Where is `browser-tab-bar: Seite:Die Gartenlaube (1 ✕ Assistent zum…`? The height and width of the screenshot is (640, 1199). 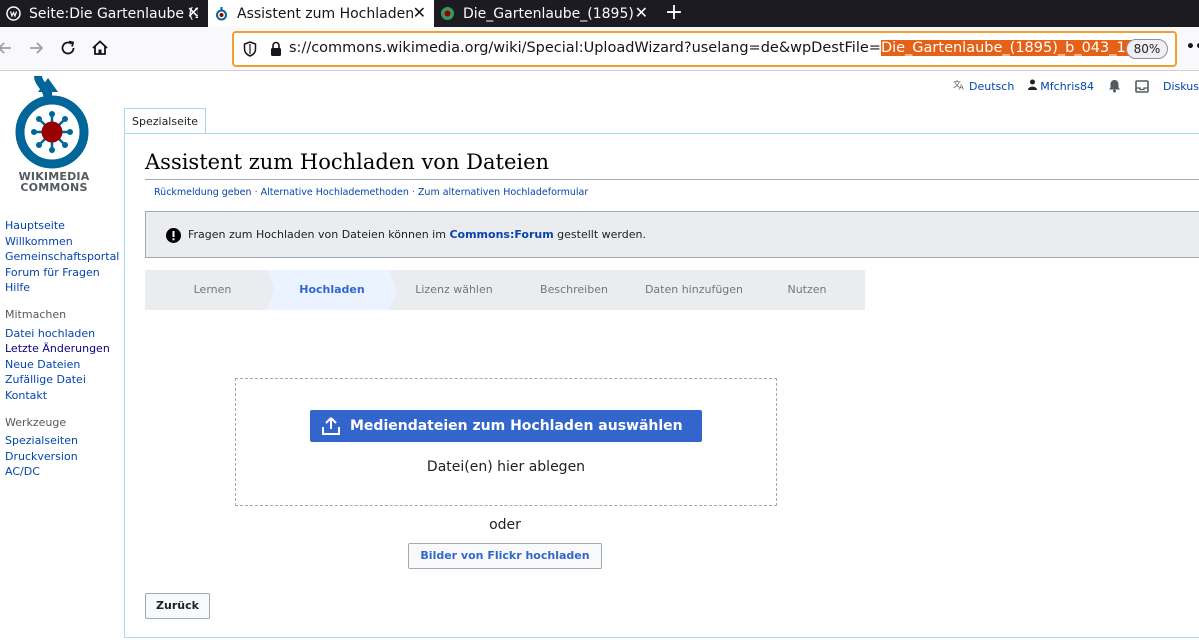 browser-tab-bar: Seite:Die Gartenlaube (1 ✕ Assistent zum… is located at coordinates (599, 13).